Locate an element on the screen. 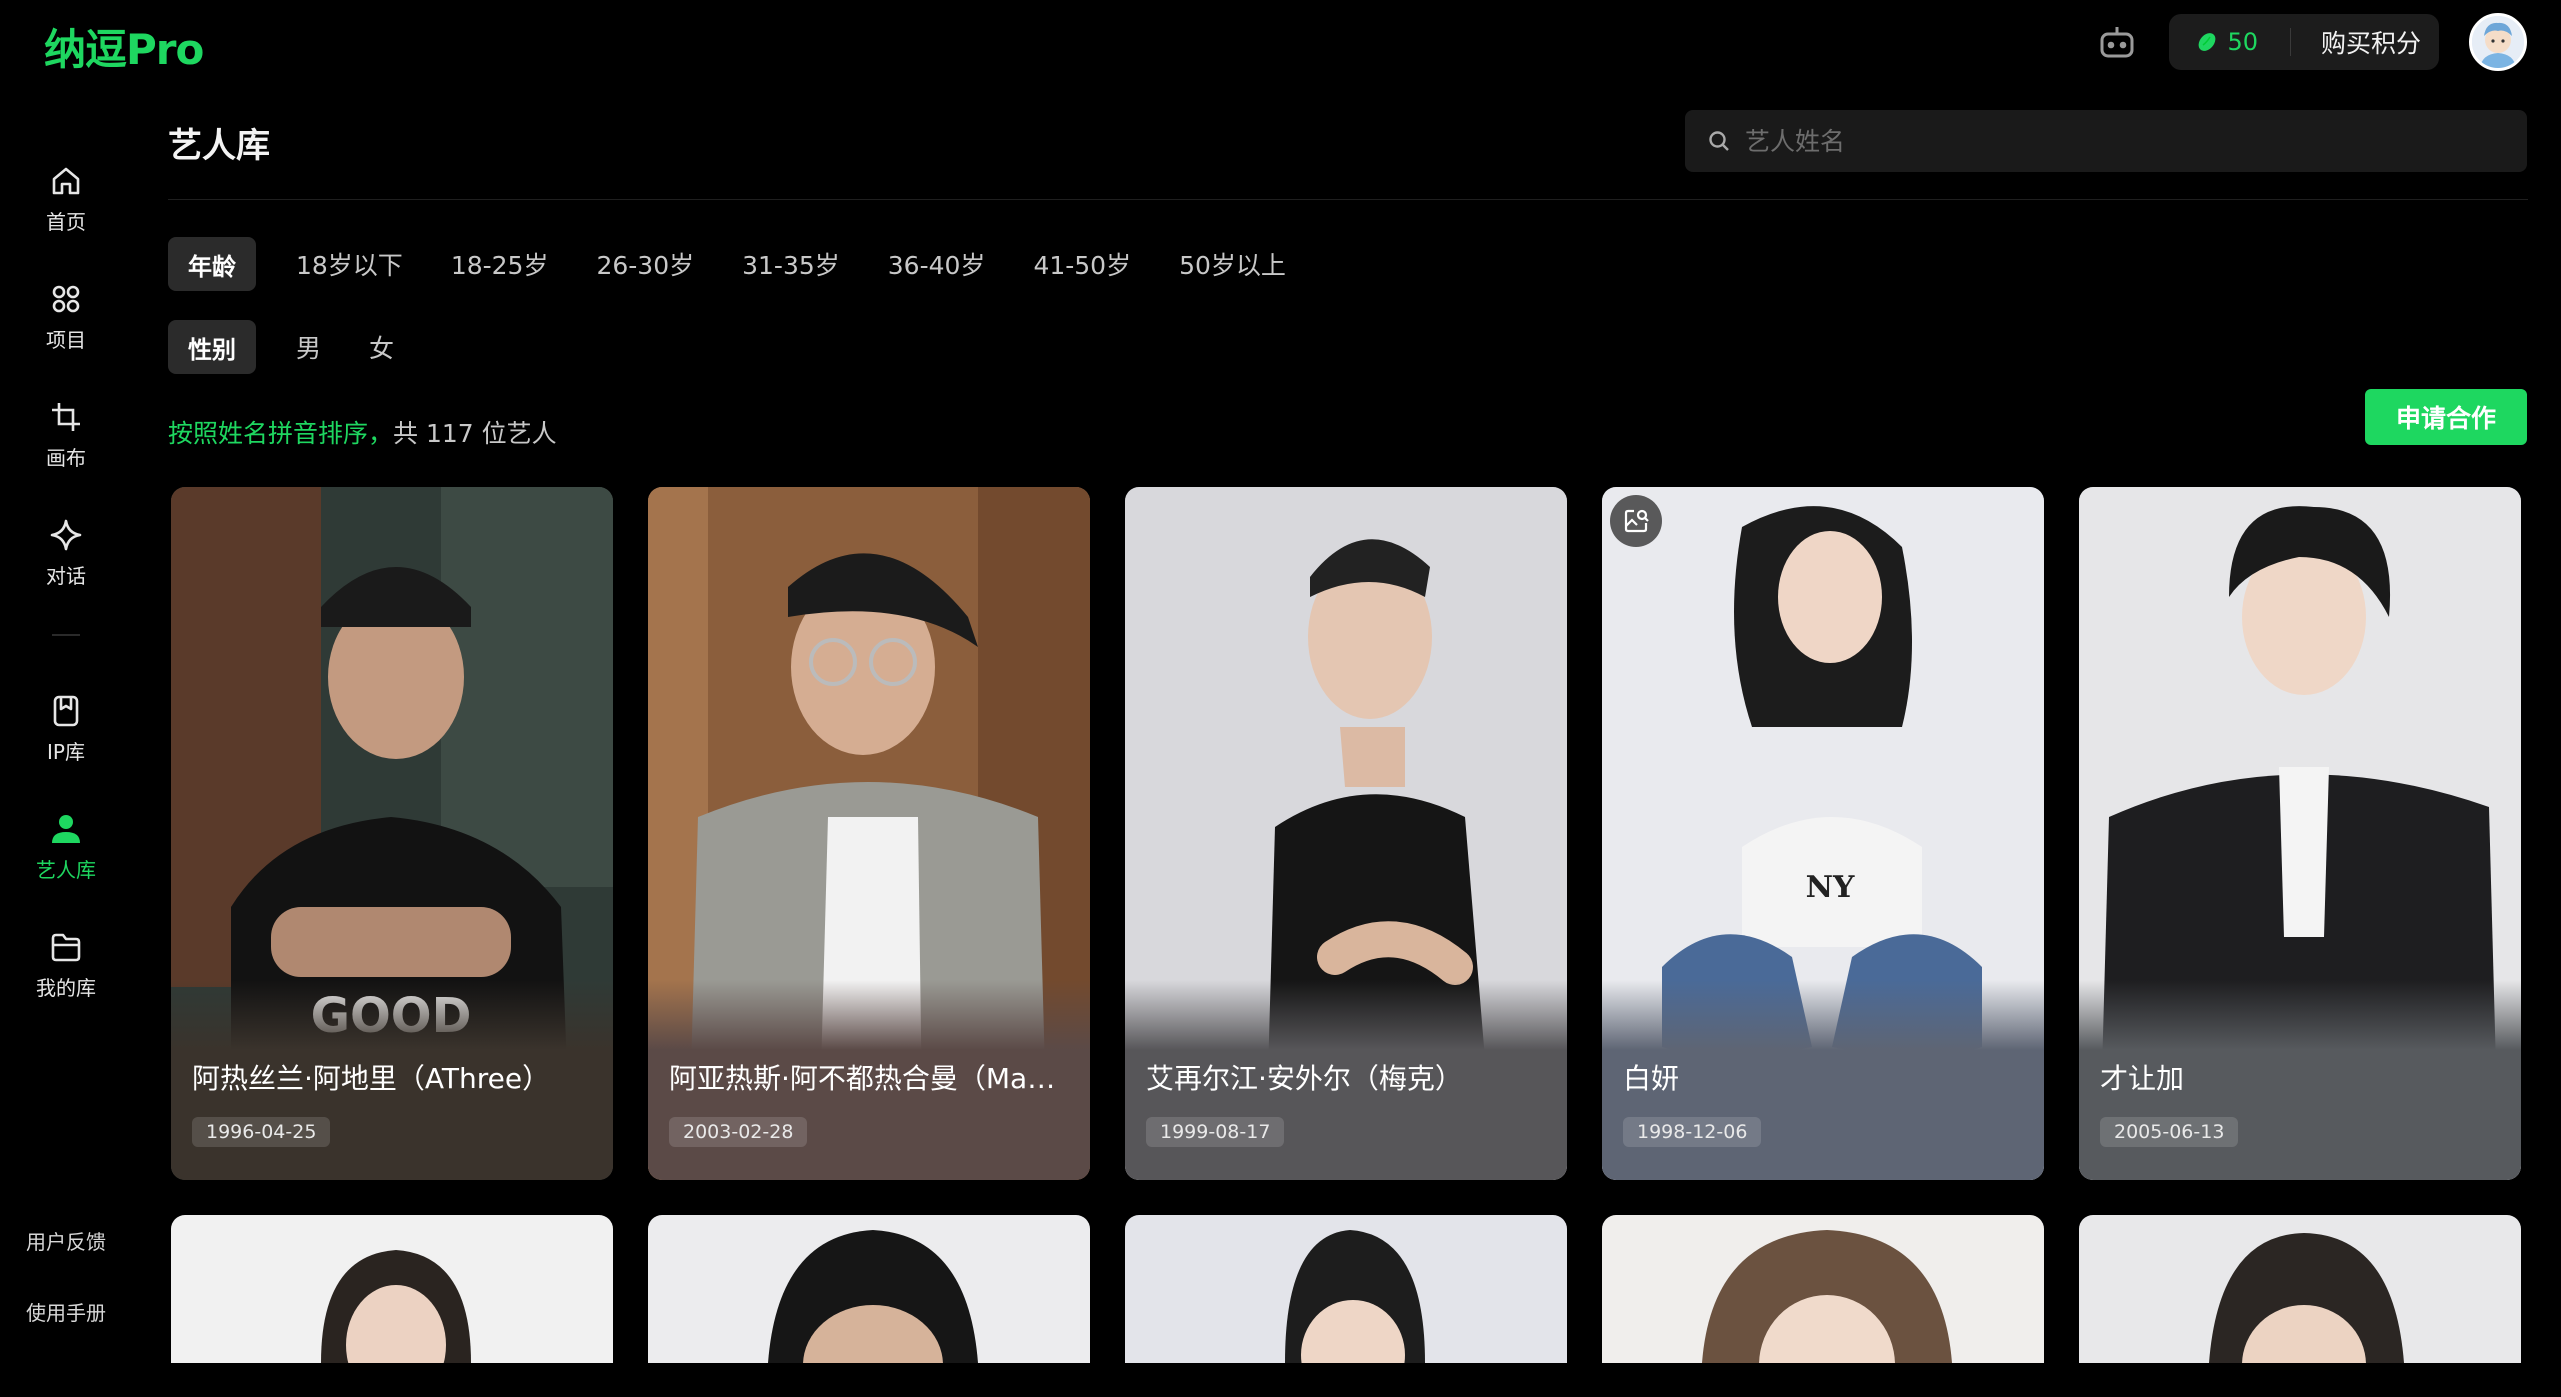 This screenshot has height=1397, width=2561. age-option: 18岁以下 is located at coordinates (349, 264).